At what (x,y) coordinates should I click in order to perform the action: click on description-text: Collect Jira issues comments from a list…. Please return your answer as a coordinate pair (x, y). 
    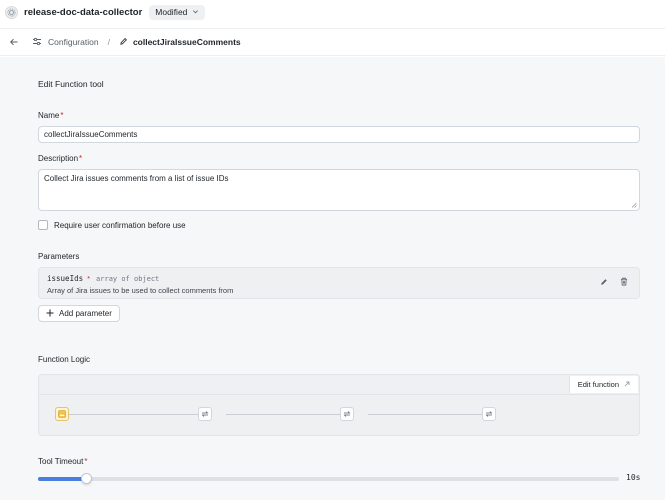
    Looking at the image, I should click on (136, 178).